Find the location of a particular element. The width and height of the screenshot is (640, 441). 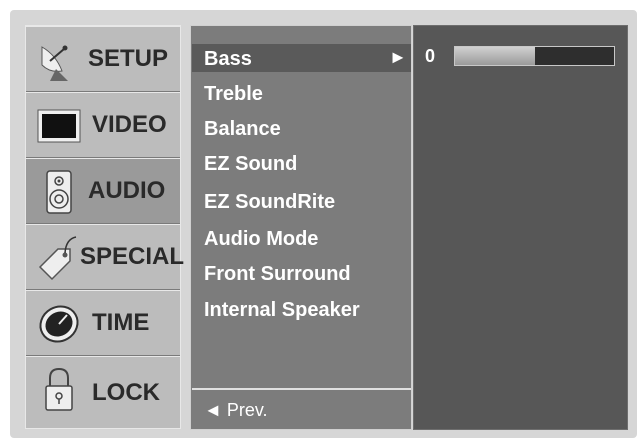

speaker-icon is located at coordinates (59, 192).